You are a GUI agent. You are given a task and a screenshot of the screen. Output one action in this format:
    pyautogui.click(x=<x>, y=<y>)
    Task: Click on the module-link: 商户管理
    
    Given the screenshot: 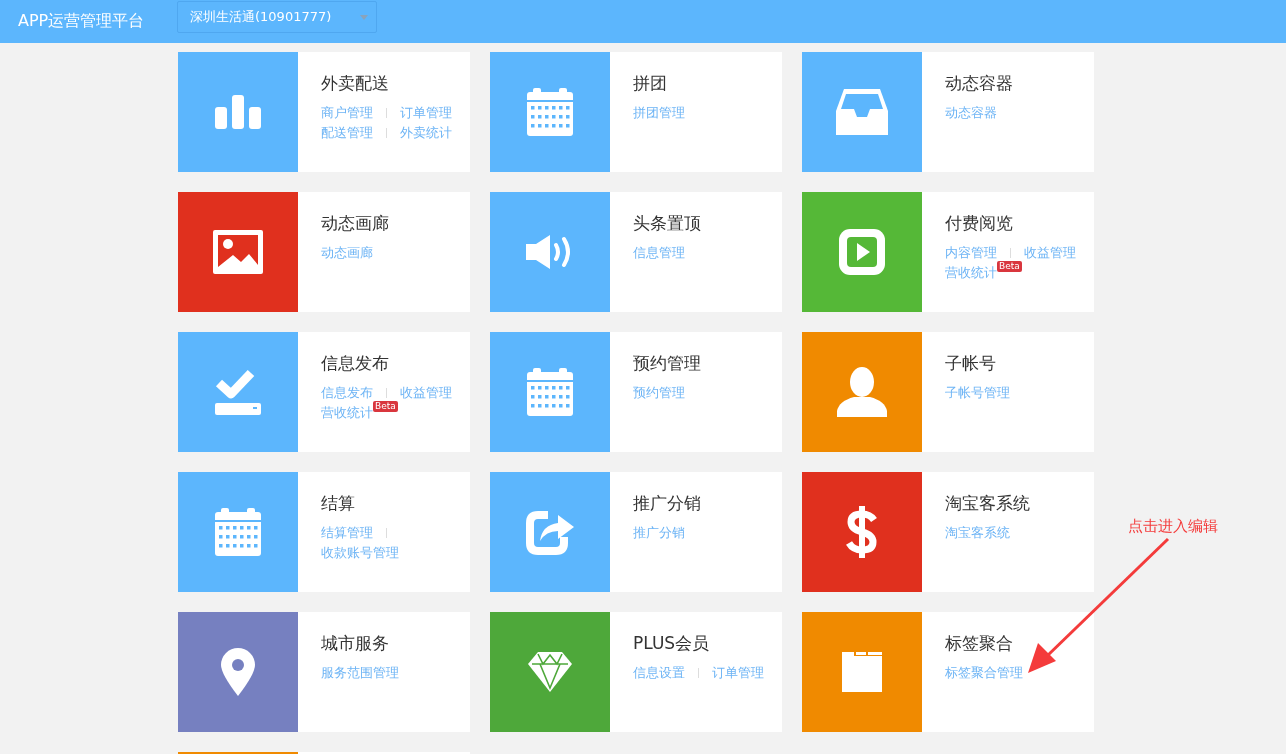 What is the action you would take?
    pyautogui.click(x=347, y=113)
    